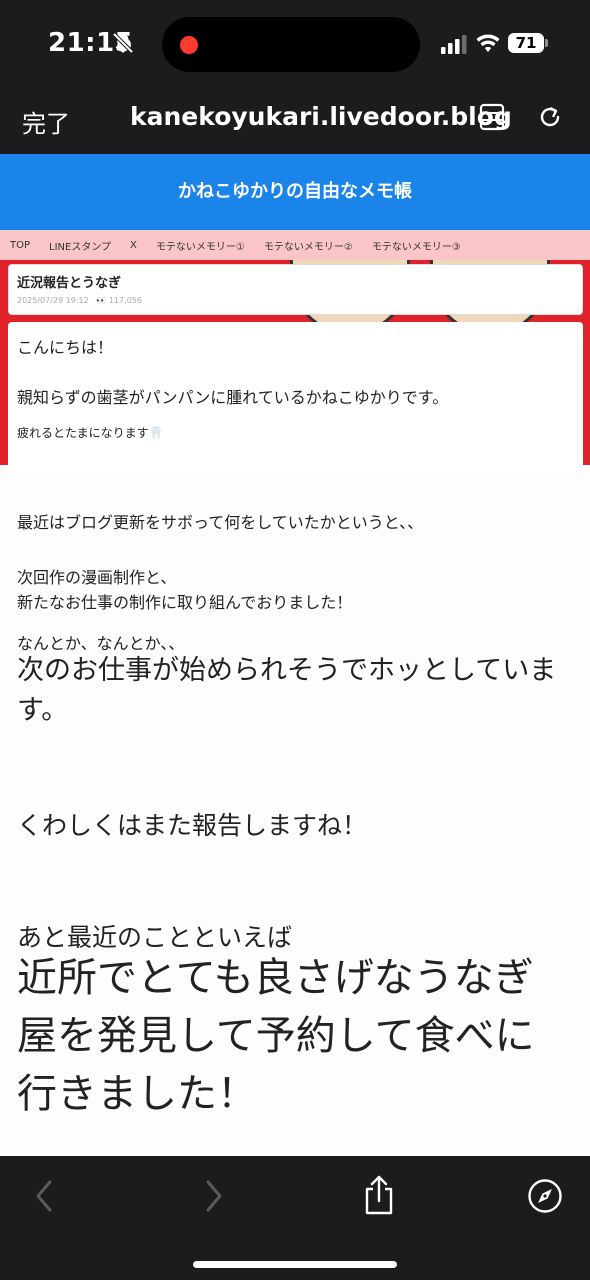 This screenshot has width=590, height=1280. I want to click on wifi-icon, so click(488, 43).